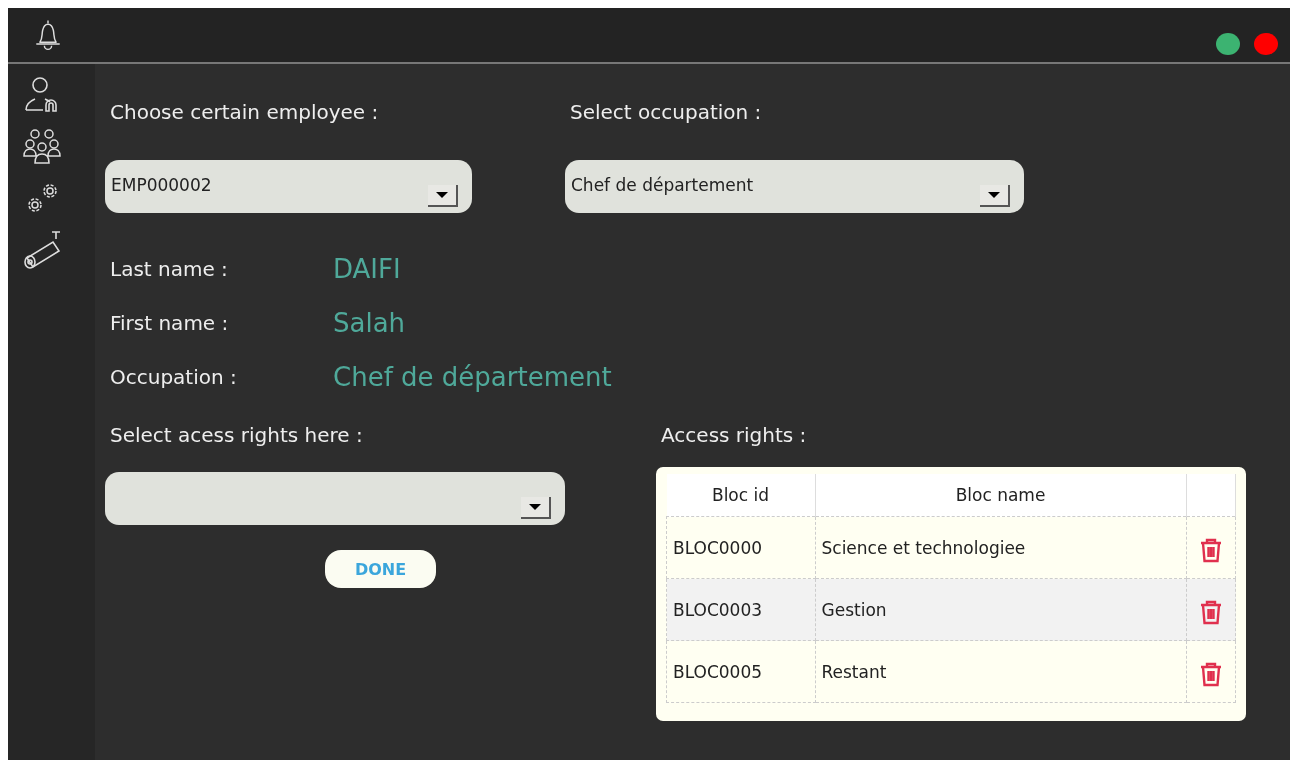 The image size is (1298, 760). I want to click on table-row: BLOC0003 Gestion, so click(951, 609).